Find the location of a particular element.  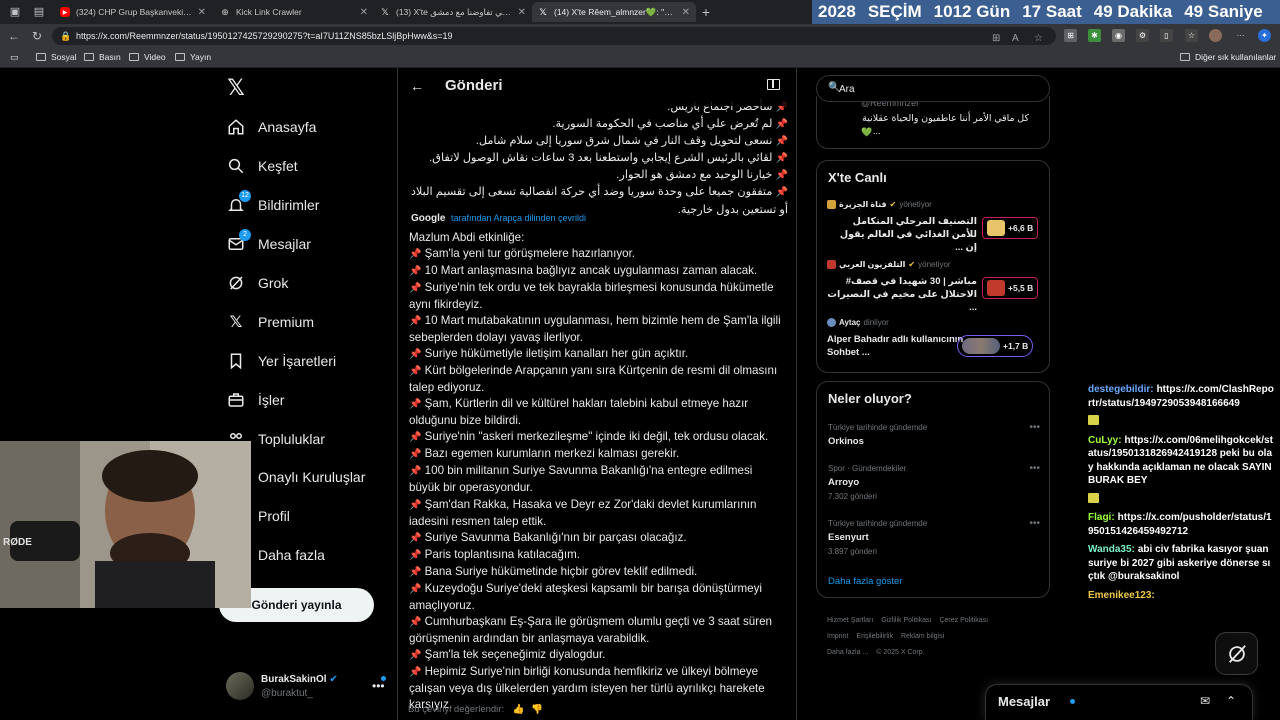

footer-link: Hizmet Şartları is located at coordinates (850, 620).